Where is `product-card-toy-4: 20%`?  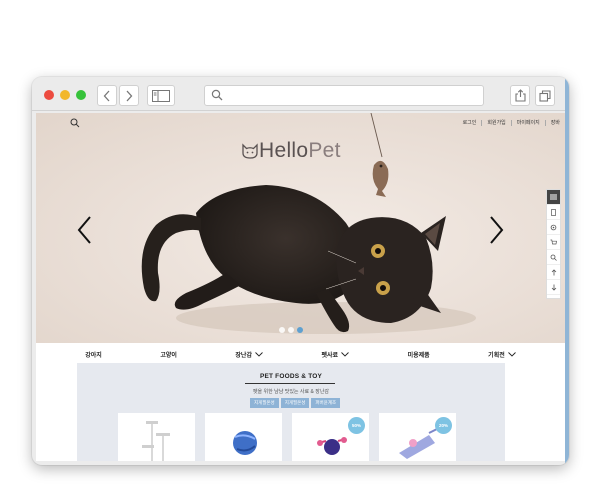
product-card-toy-4: 20% is located at coordinates (417, 437).